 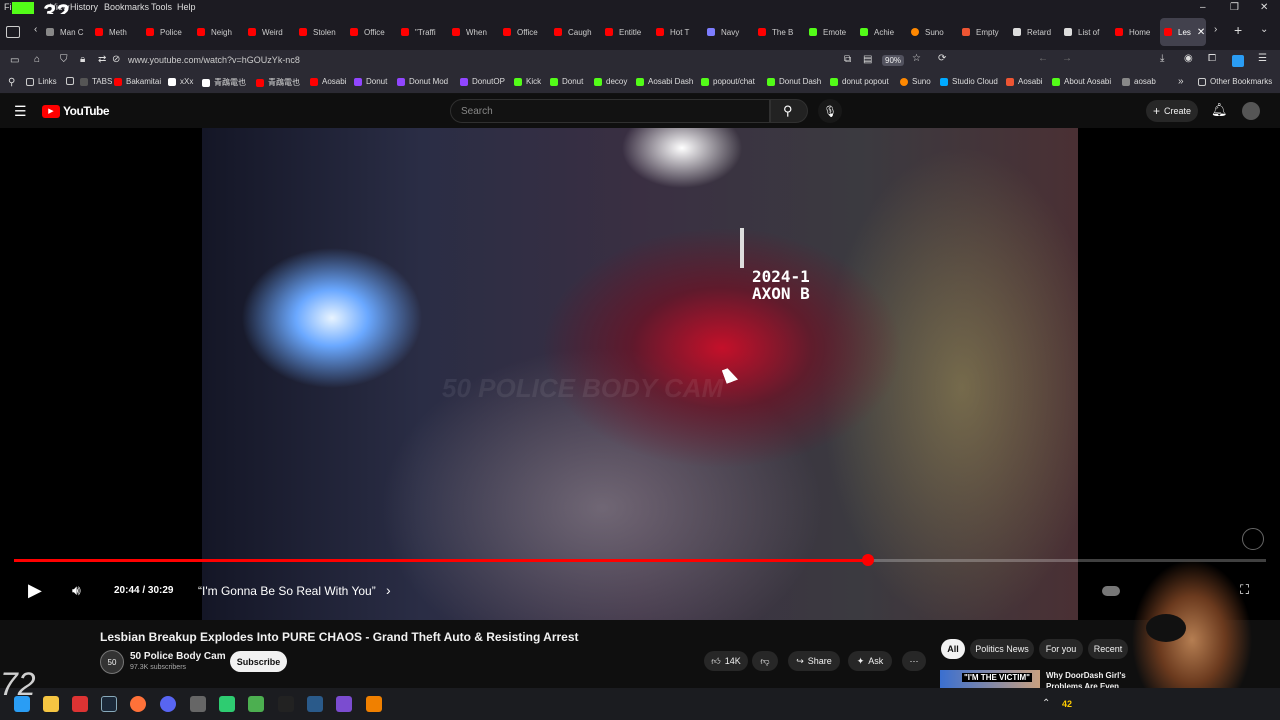 What do you see at coordinates (1086, 675) in the screenshot?
I see `recommendation-title: Why DoorDash Girl's` at bounding box center [1086, 675].